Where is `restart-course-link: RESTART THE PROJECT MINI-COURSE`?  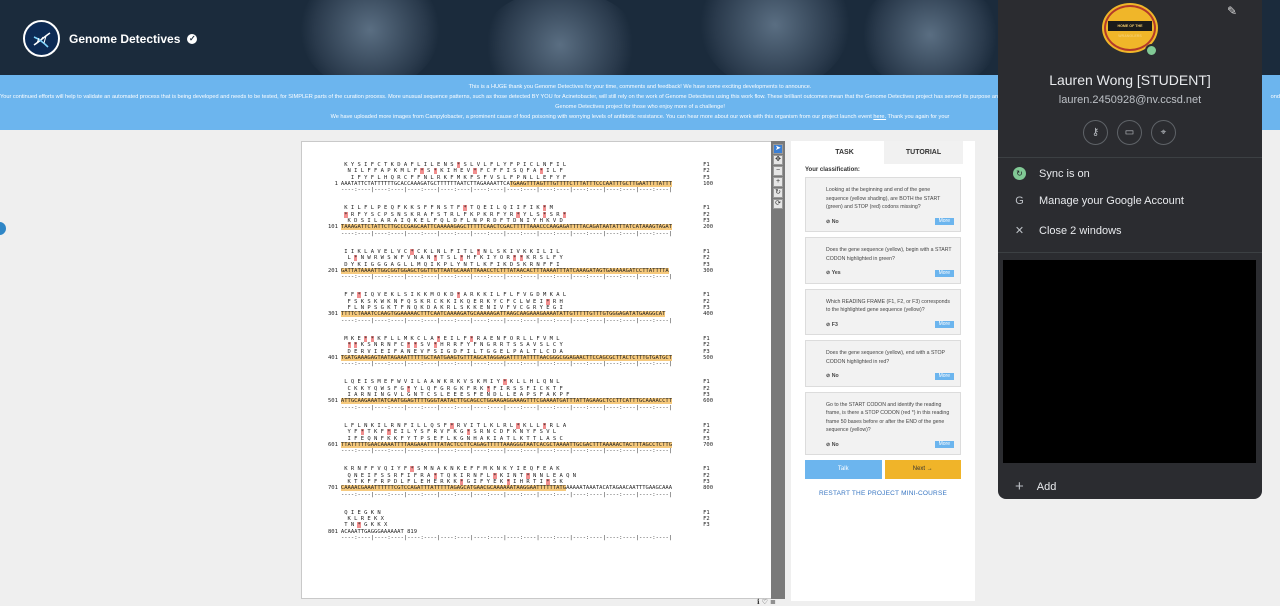 restart-course-link: RESTART THE PROJECT MINI-COURSE is located at coordinates (883, 493).